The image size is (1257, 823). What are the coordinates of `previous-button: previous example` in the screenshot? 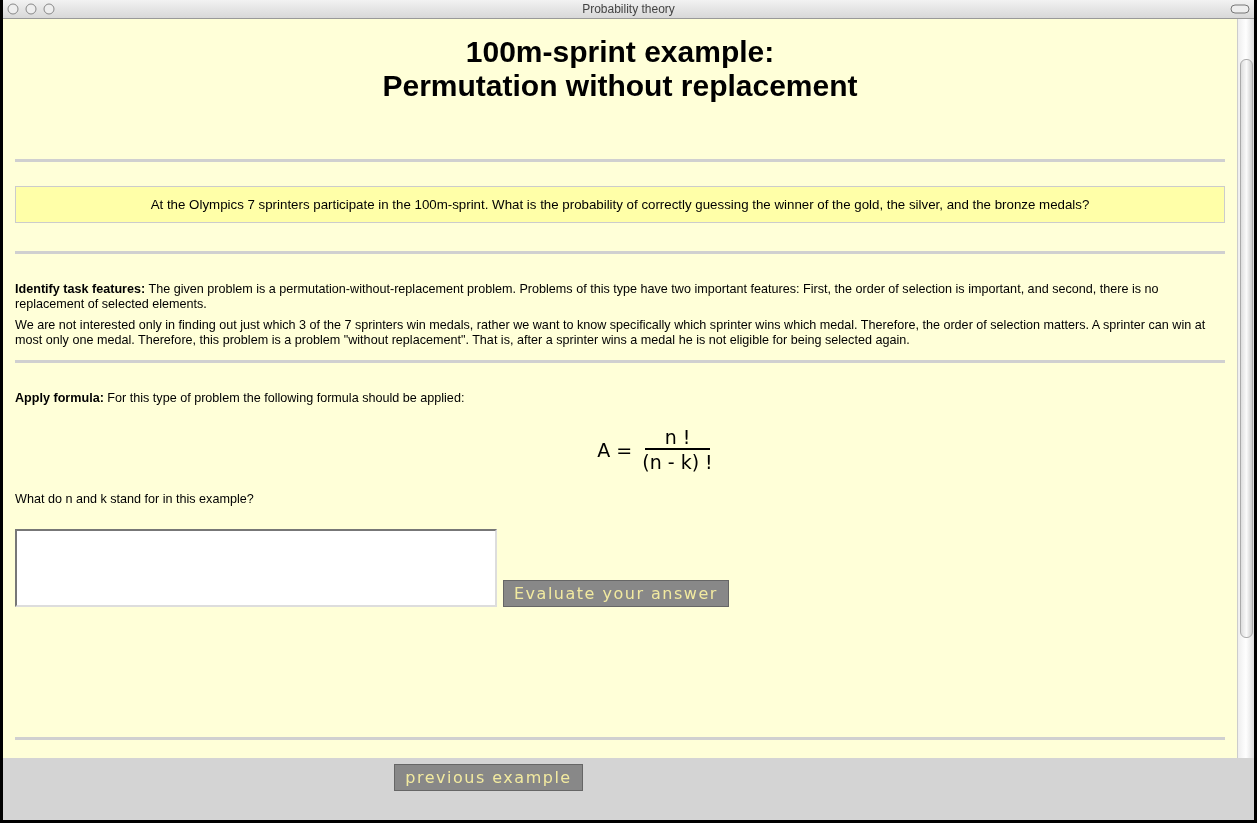 It's located at (488, 777).